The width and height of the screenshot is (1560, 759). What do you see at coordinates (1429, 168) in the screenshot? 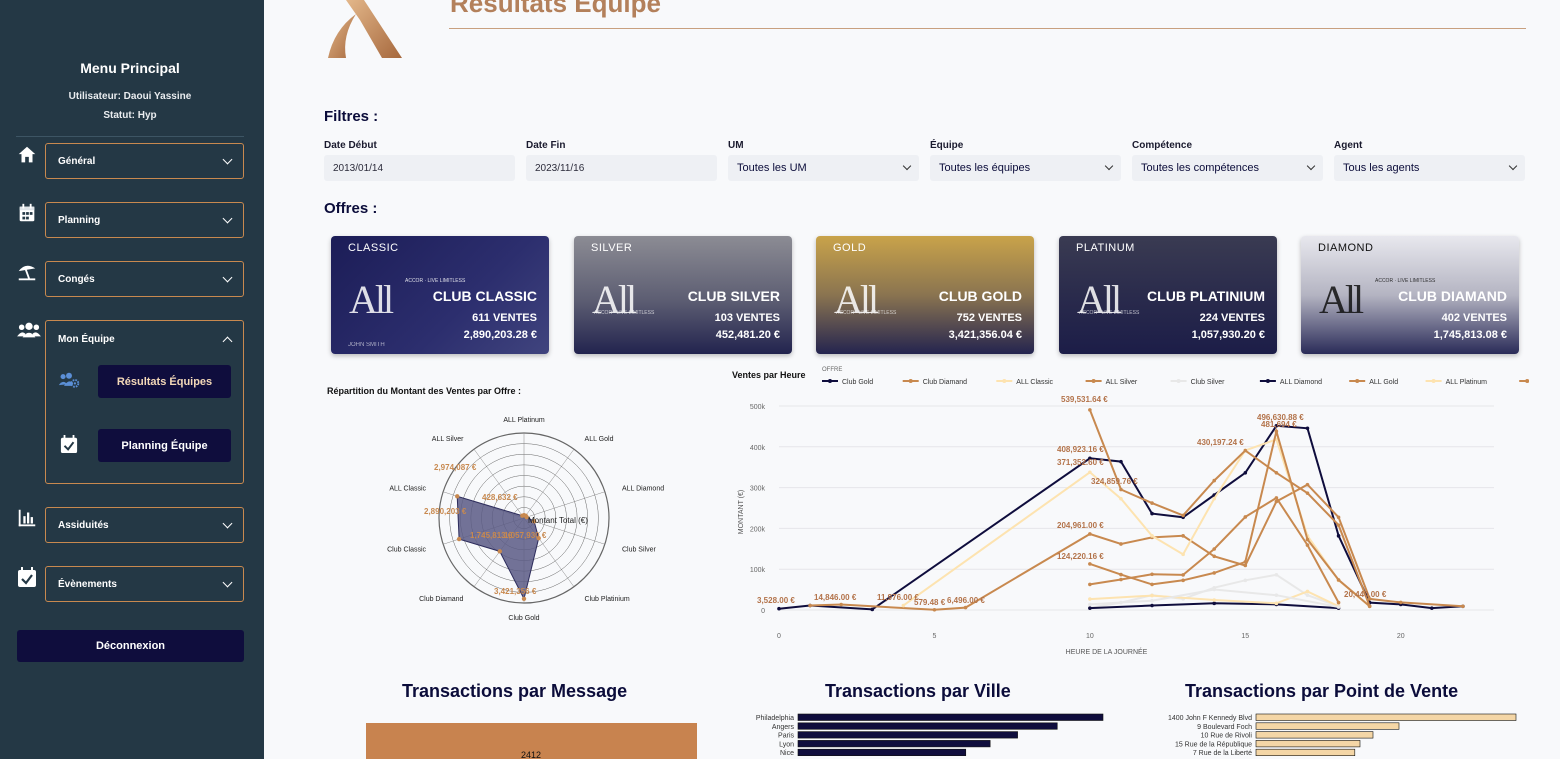
I see `agent-select: Tous les agents` at bounding box center [1429, 168].